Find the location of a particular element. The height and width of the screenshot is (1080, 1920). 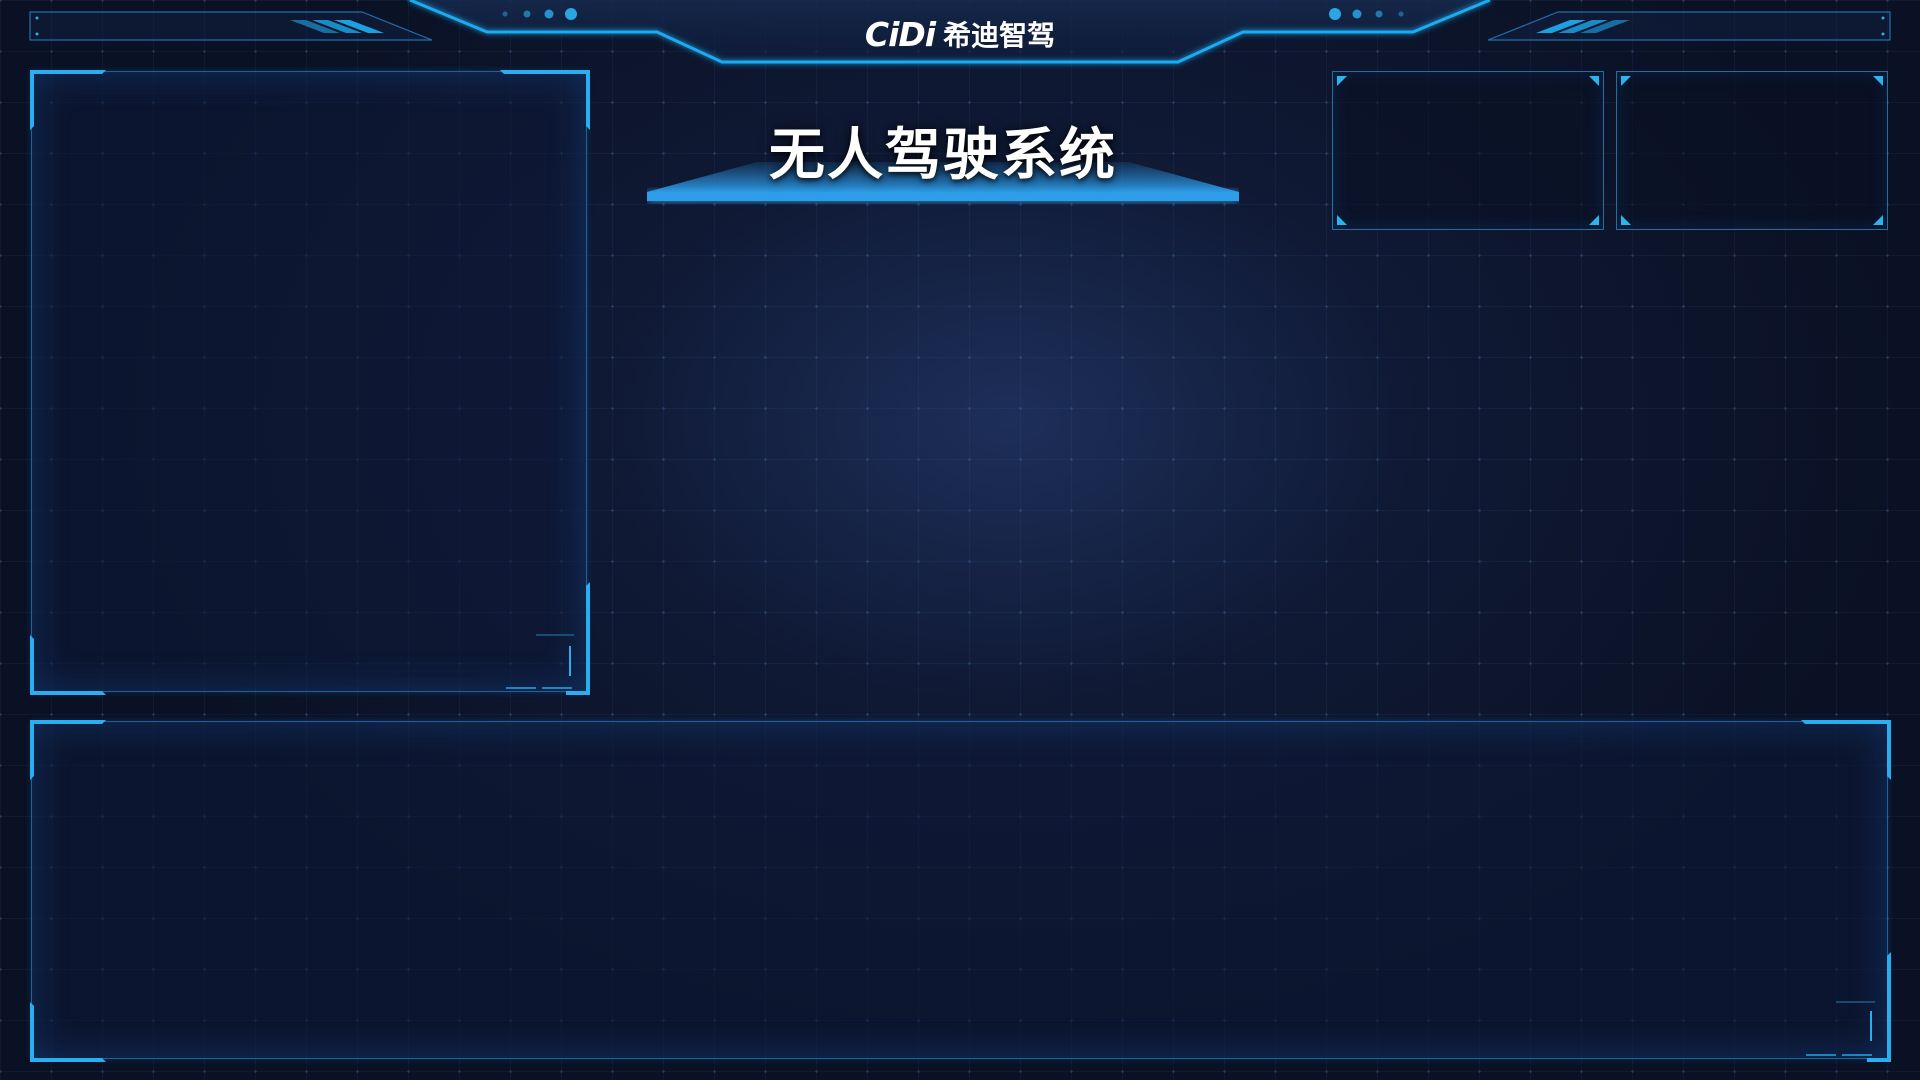

brand-logo: CiDi 希迪智驾 is located at coordinates (960, 34).